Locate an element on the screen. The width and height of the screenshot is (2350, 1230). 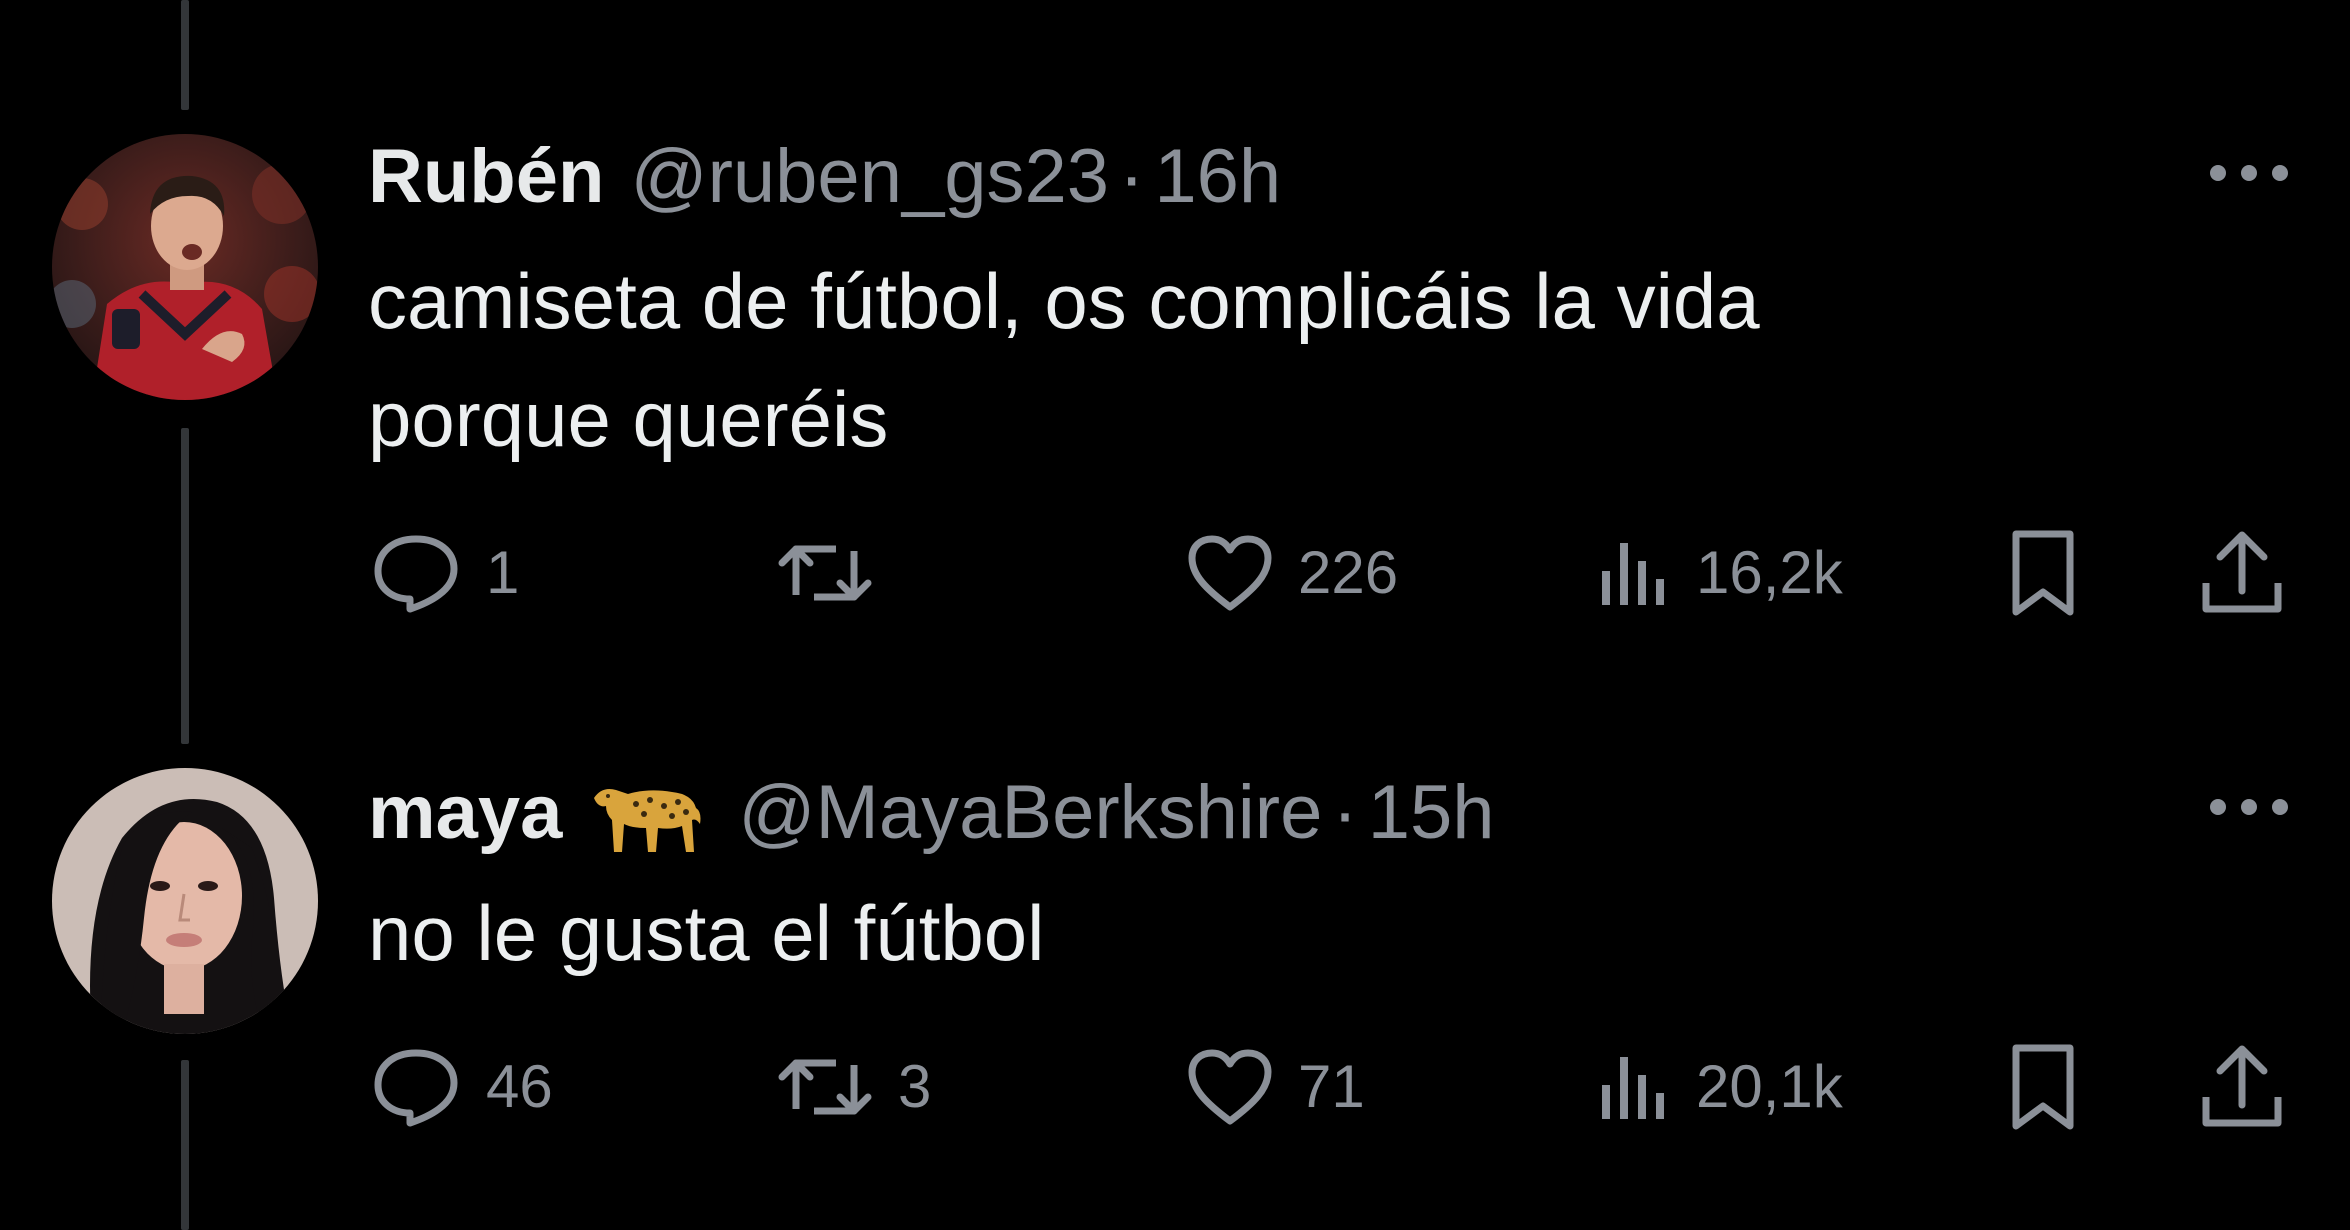
repost-count: 3 is located at coordinates (915, 1086).